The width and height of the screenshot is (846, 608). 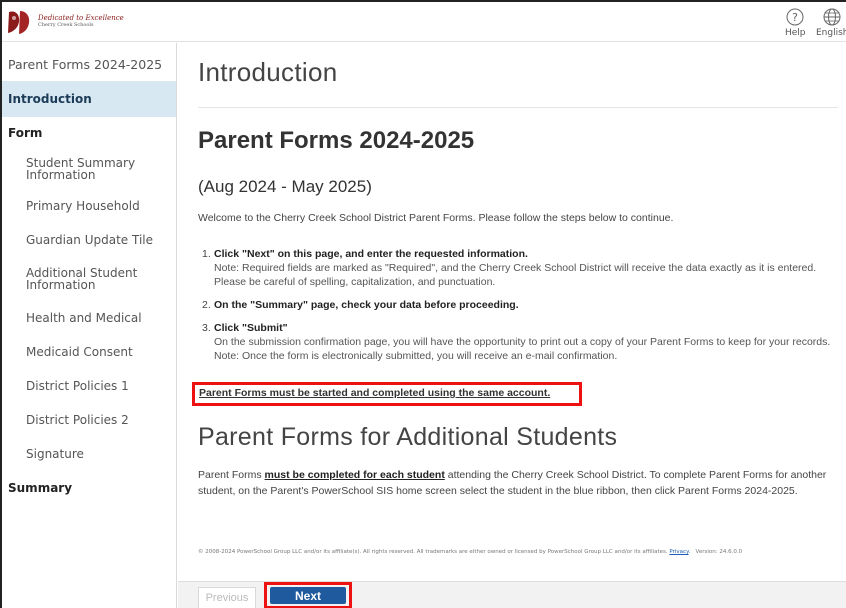 What do you see at coordinates (89, 420) in the screenshot?
I see `sidebar-item-district-policies-2: District Policies 2` at bounding box center [89, 420].